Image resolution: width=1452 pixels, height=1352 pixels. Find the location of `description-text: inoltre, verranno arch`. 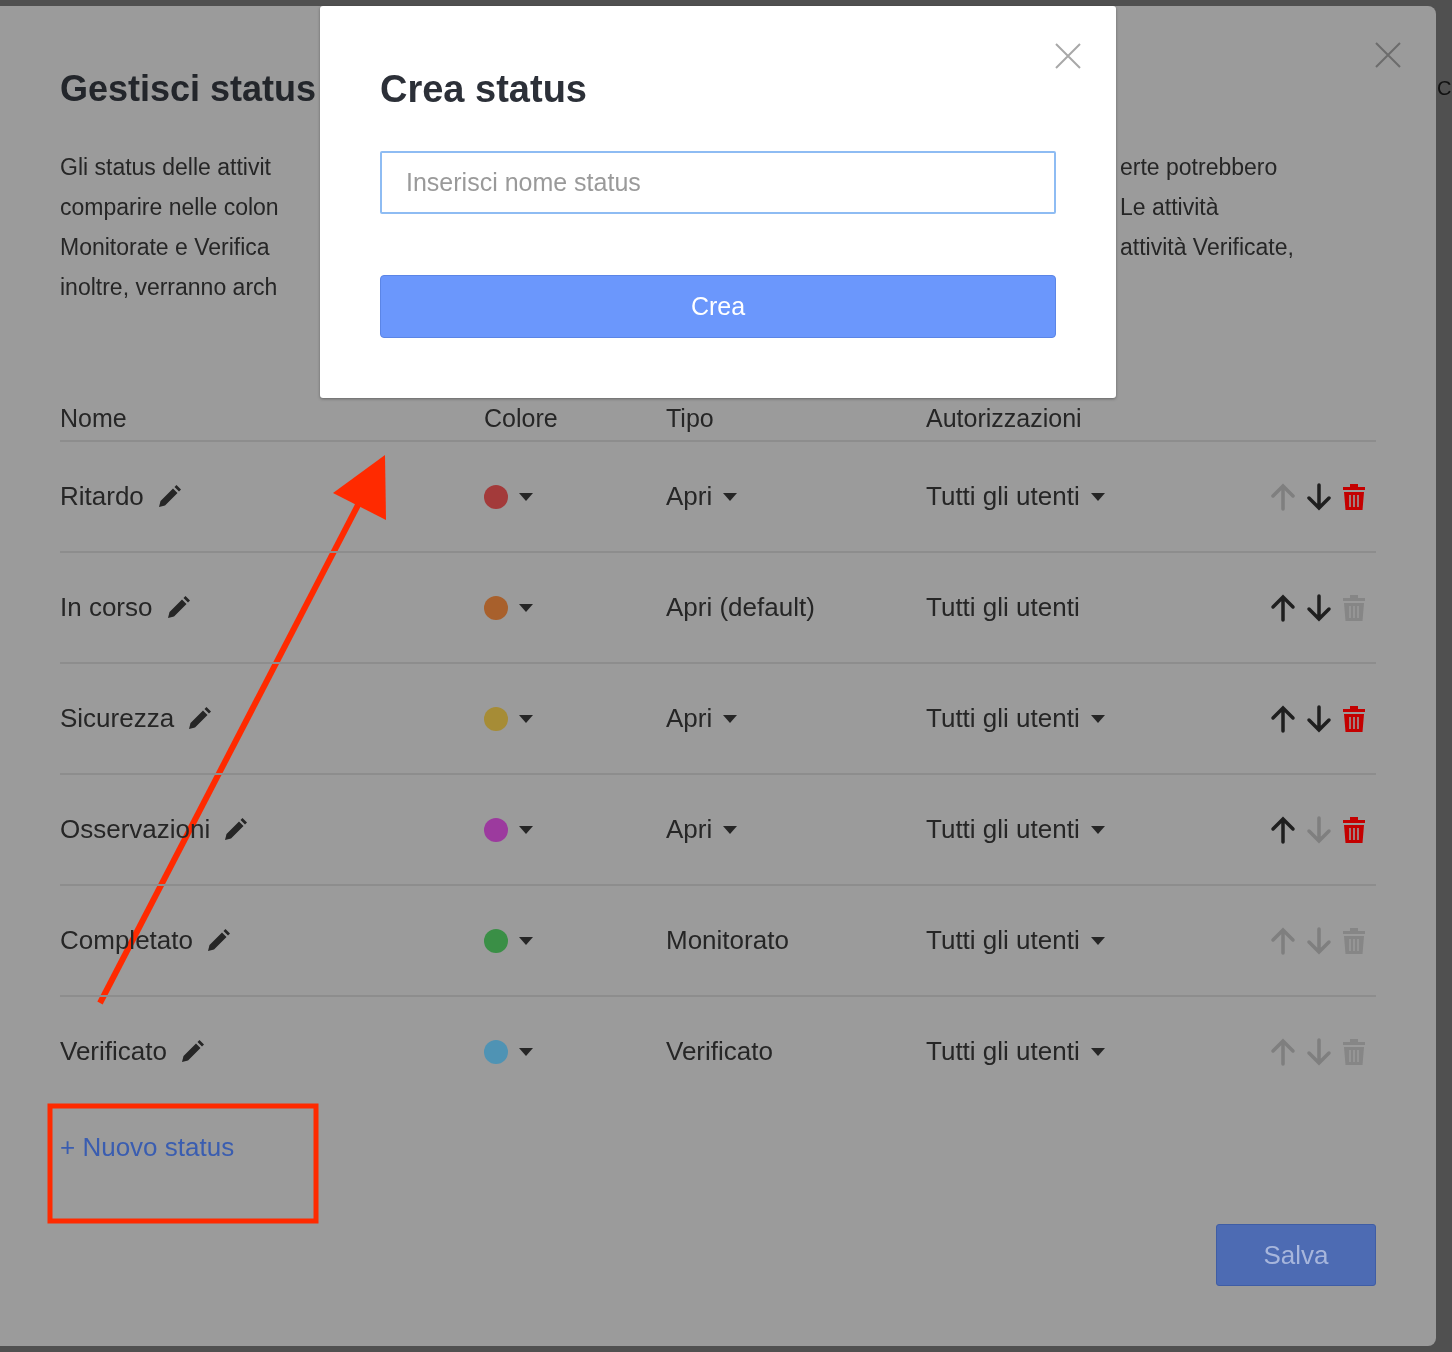

description-text: inoltre, verranno arch is located at coordinates (169, 287).